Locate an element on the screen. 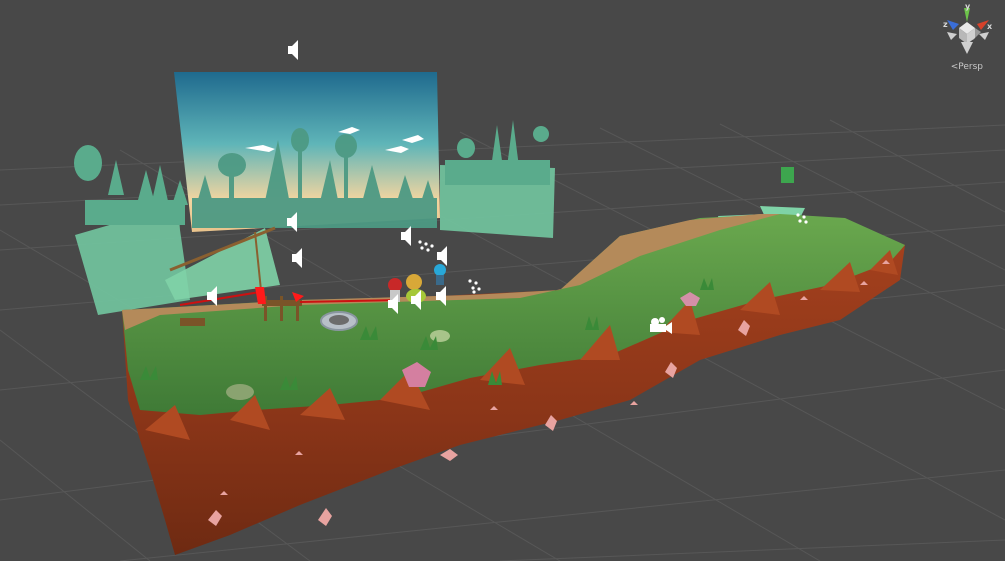 The image size is (1005, 561). x-axis-label: x is located at coordinates (990, 26).